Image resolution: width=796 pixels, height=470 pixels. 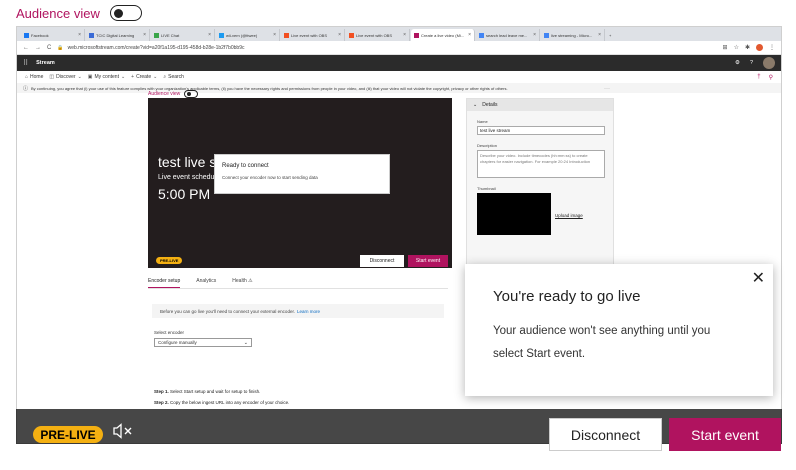 I want to click on nav-discover-label: Discover, so click(x=66, y=77).